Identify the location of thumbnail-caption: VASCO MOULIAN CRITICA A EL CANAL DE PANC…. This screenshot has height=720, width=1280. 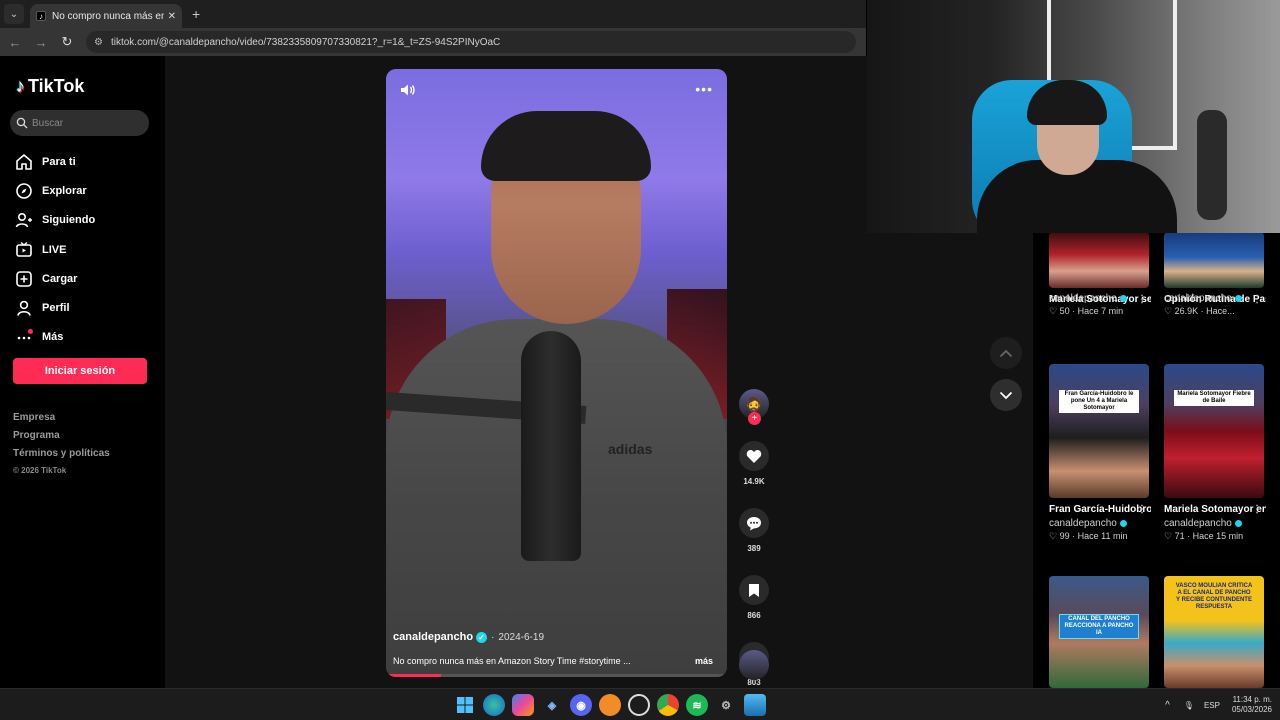
(1214, 596).